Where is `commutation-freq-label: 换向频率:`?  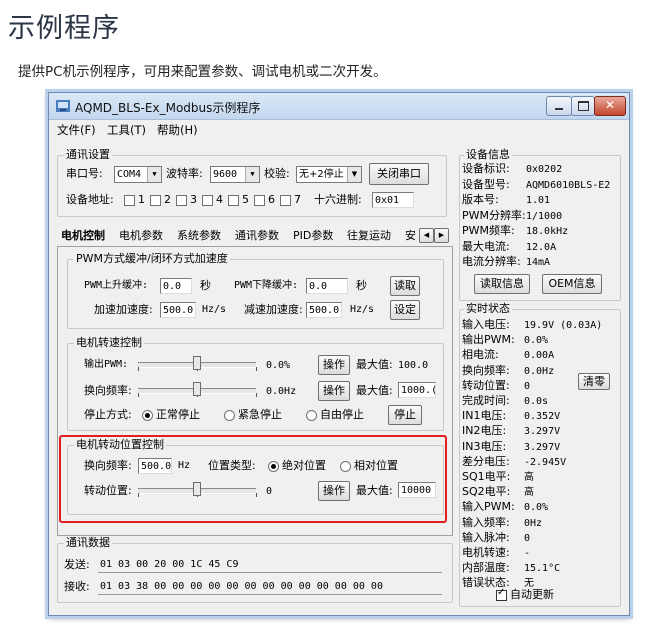
commutation-freq-label: 换向频率: is located at coordinates (108, 390).